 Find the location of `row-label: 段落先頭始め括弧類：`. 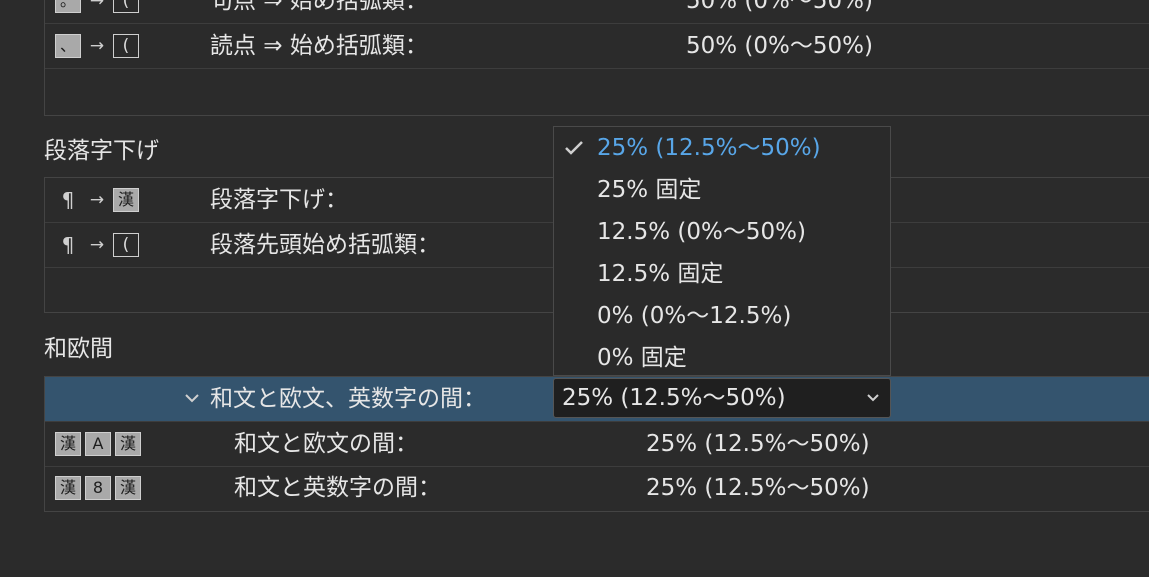

row-label: 段落先頭始め括弧類： is located at coordinates (325, 245).